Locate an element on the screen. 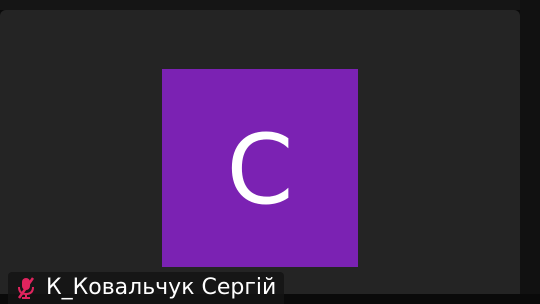  top-strip is located at coordinates (270, 5).